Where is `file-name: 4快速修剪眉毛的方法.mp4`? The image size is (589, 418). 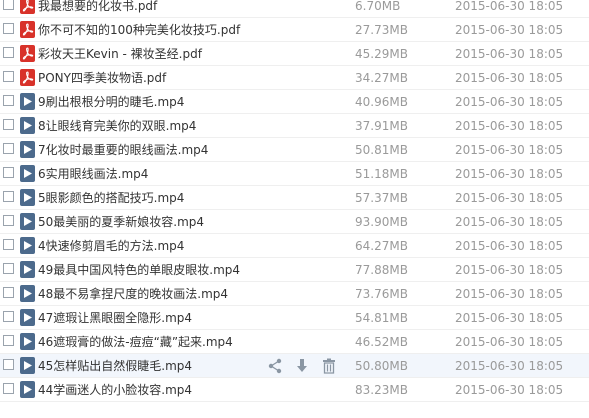 file-name: 4快速修剪眉毛的方法.mp4 is located at coordinates (111, 246).